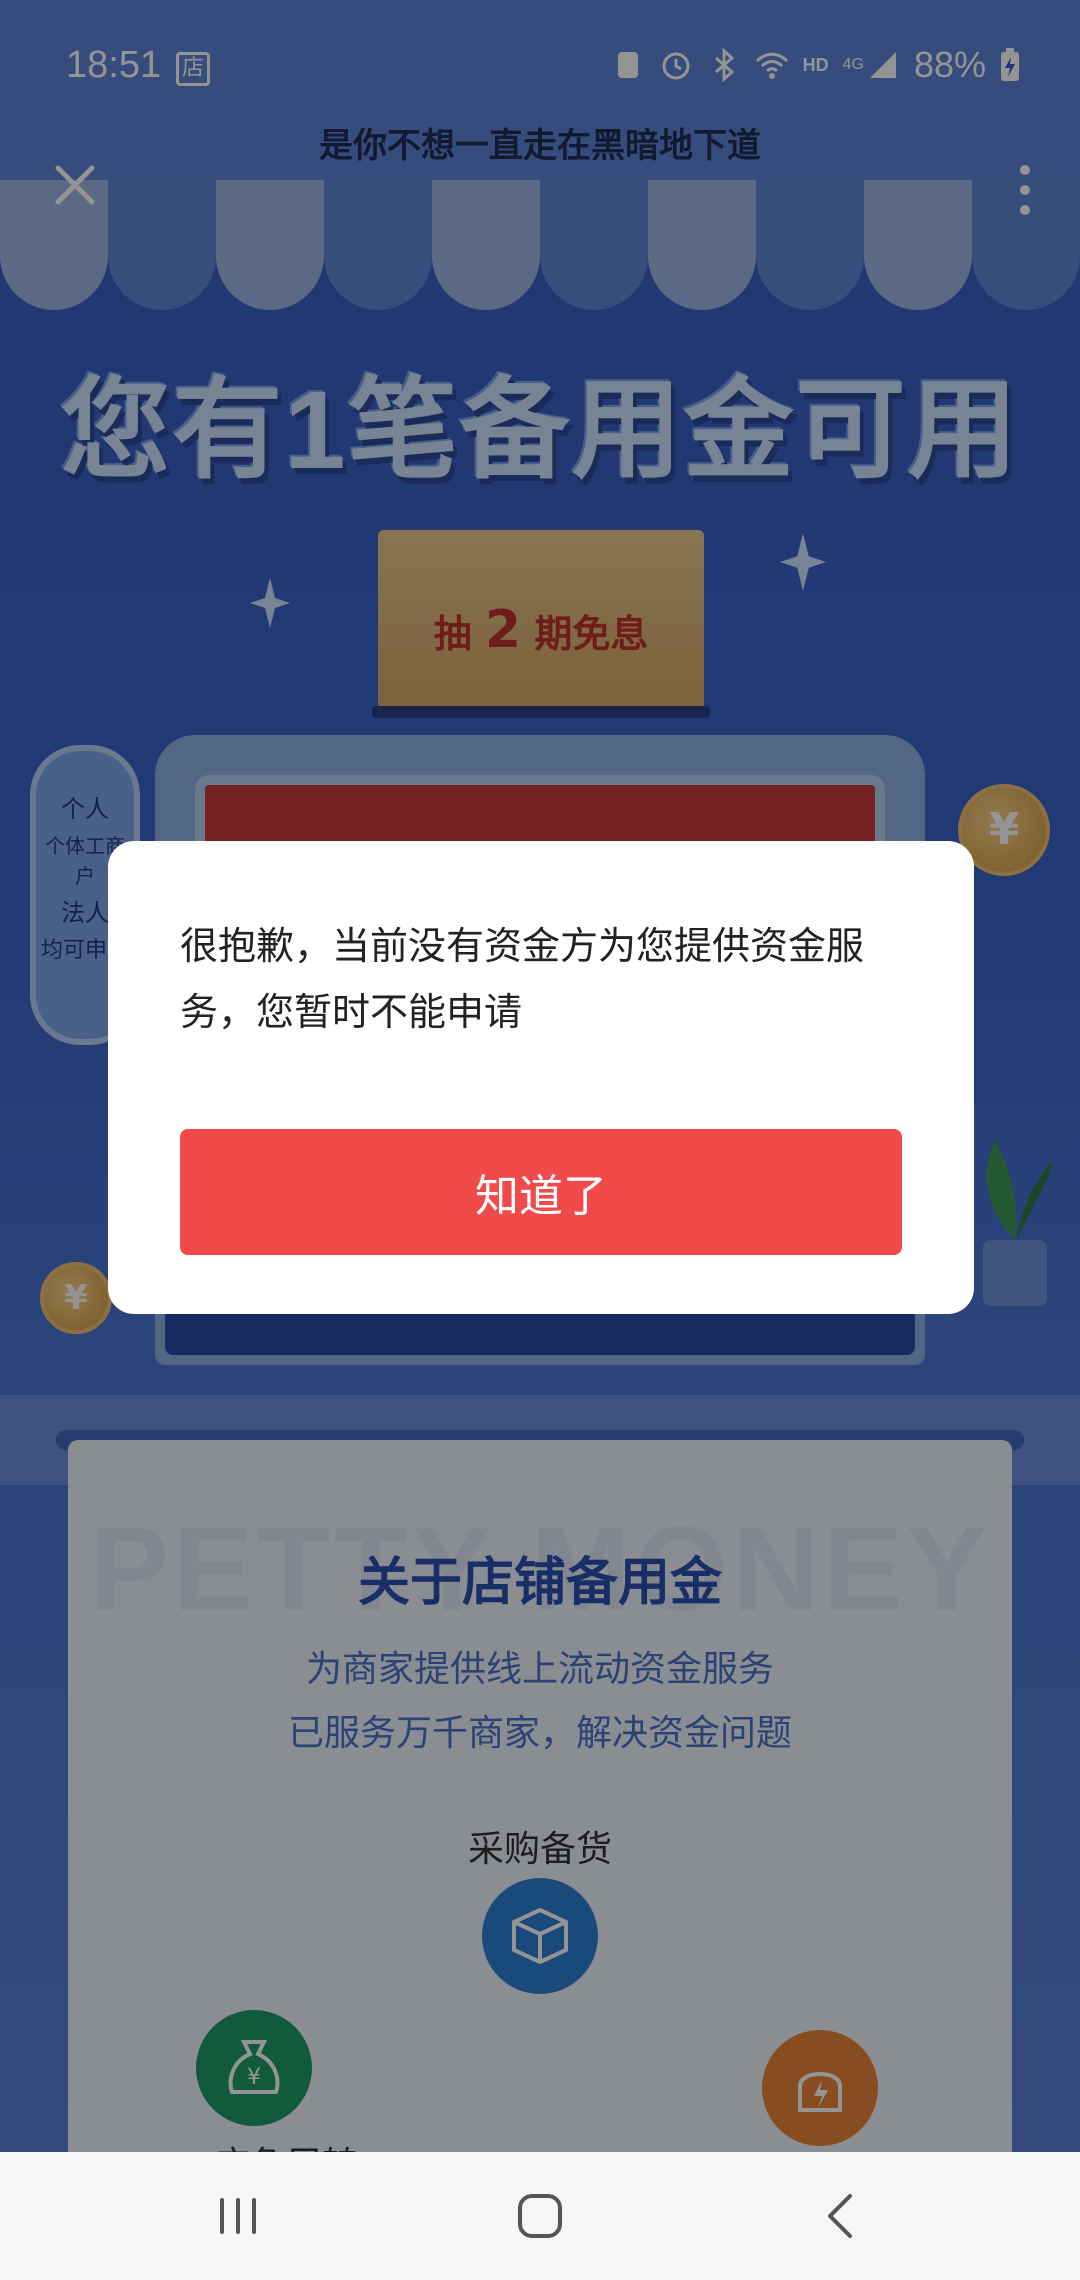  I want to click on back-icon, so click(842, 2216).